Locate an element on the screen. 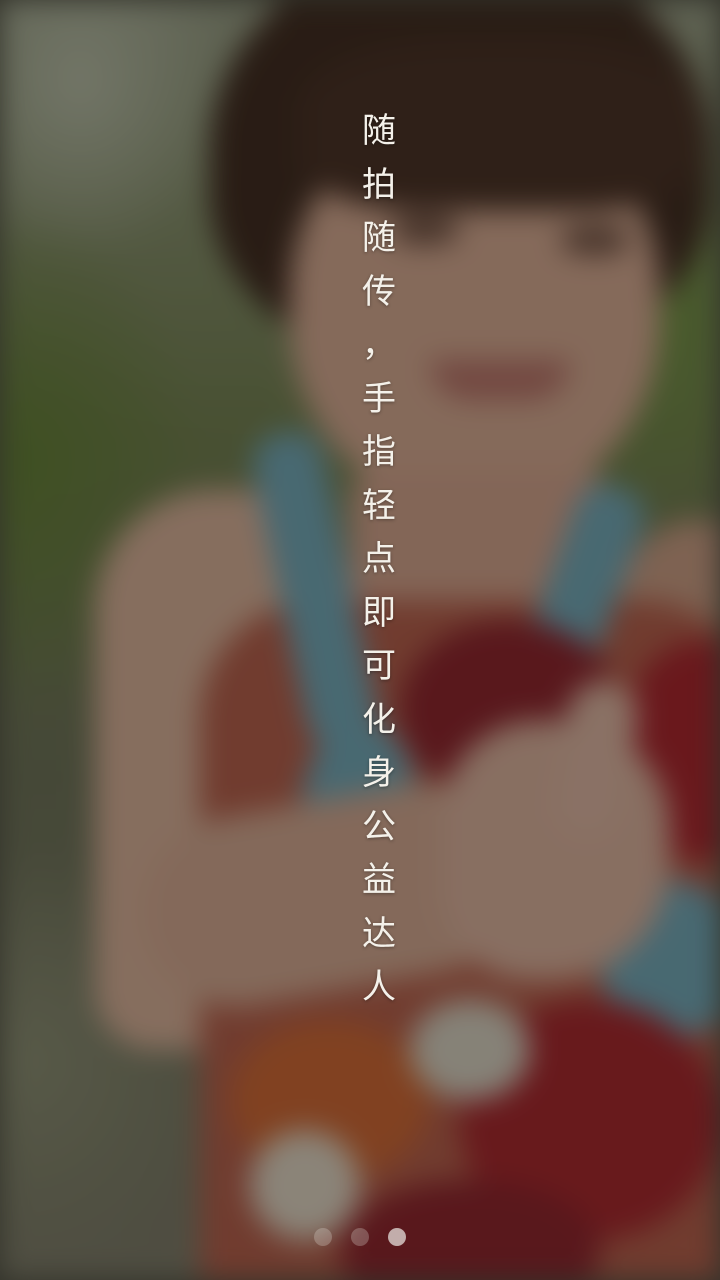  tagline-char: 达 is located at coordinates (379, 933).